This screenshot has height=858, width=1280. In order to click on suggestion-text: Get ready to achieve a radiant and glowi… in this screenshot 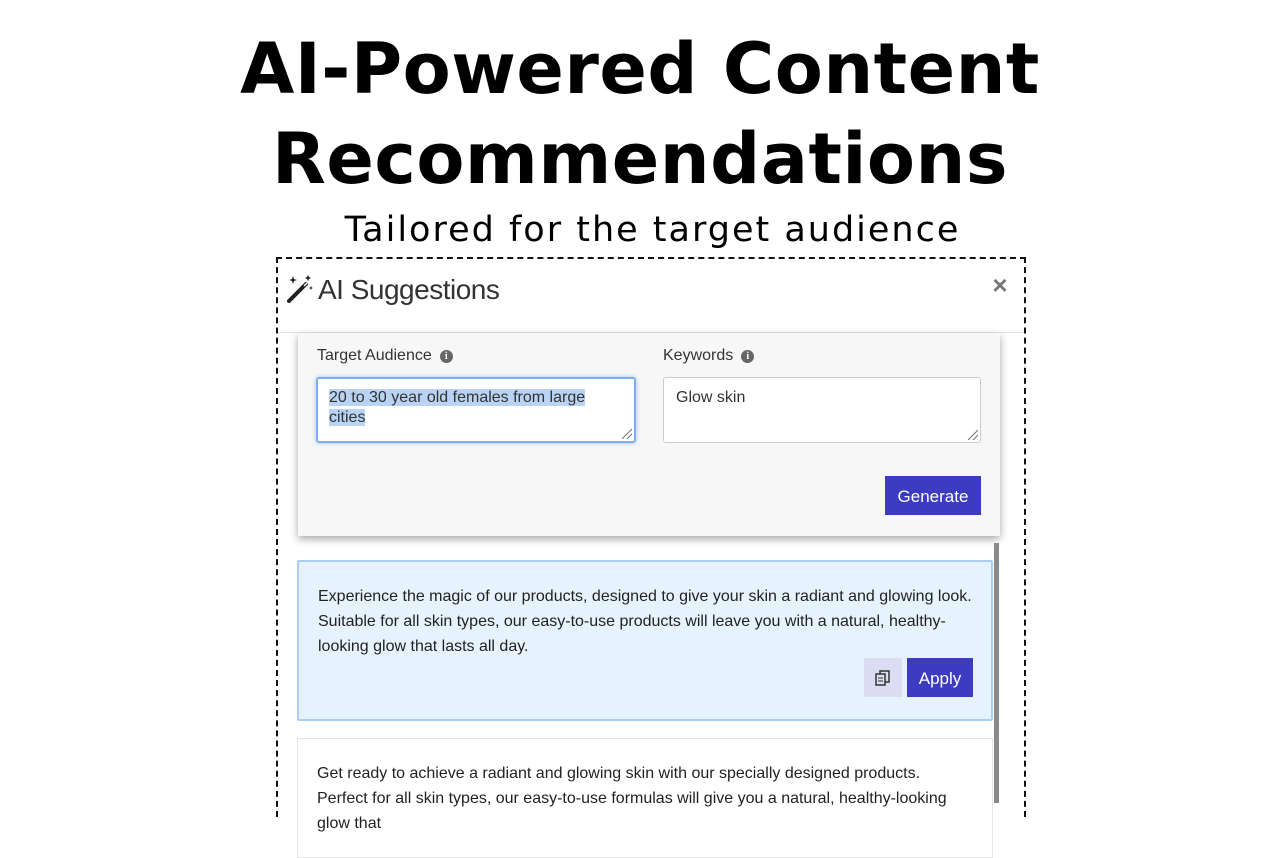, I will do `click(632, 798)`.